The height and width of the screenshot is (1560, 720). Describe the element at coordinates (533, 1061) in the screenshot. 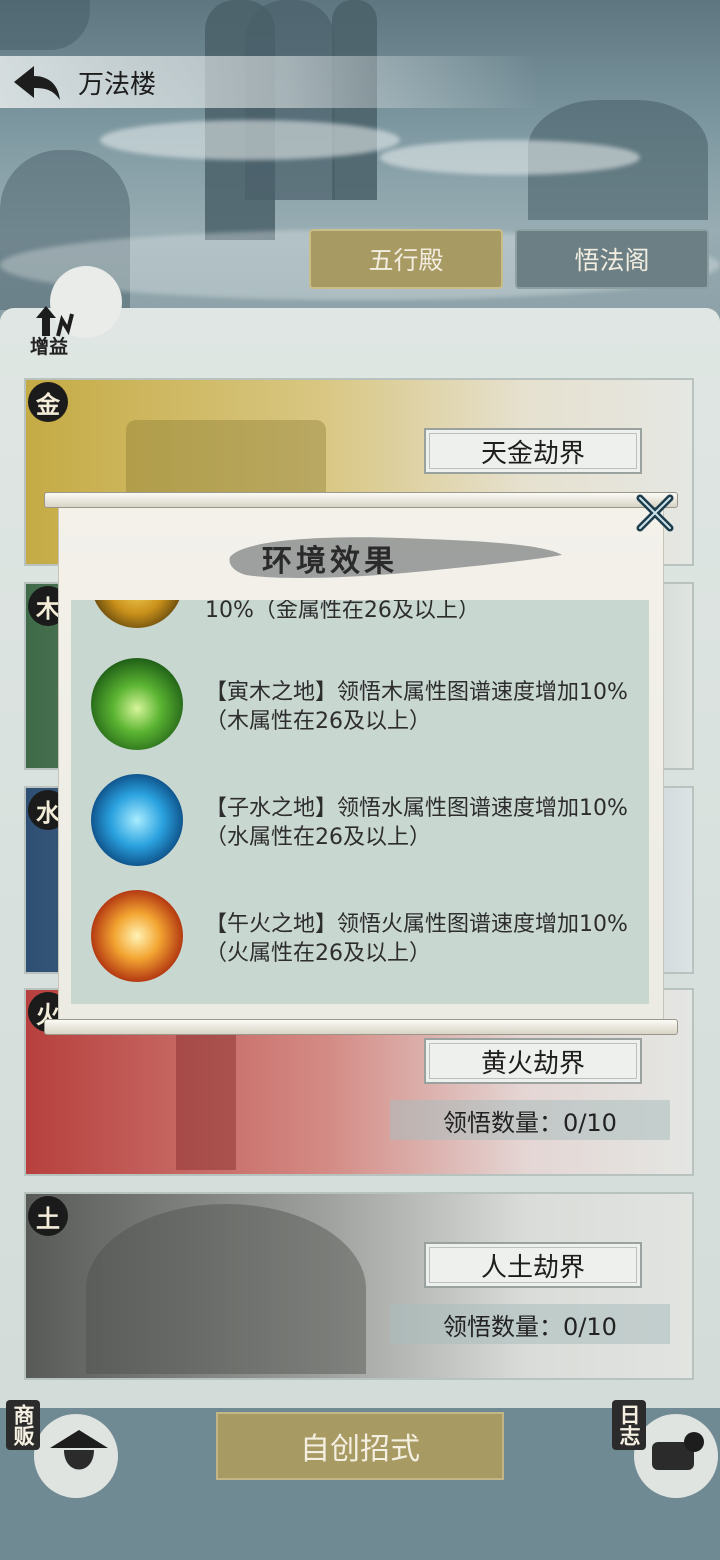

I see `realm-name: 黄火劫界` at that location.